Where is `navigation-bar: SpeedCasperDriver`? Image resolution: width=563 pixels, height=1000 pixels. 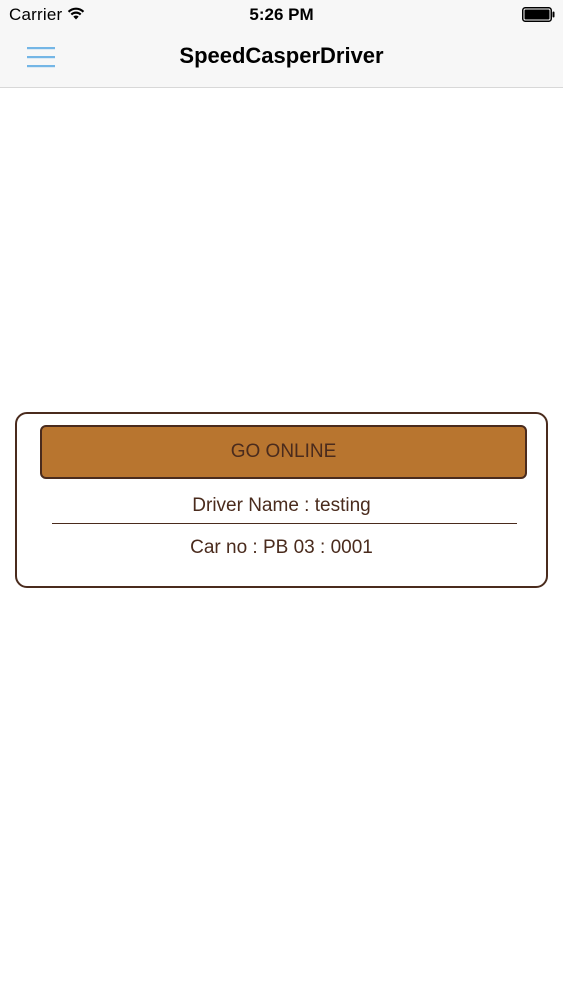
navigation-bar: SpeedCasperDriver is located at coordinates (281, 59).